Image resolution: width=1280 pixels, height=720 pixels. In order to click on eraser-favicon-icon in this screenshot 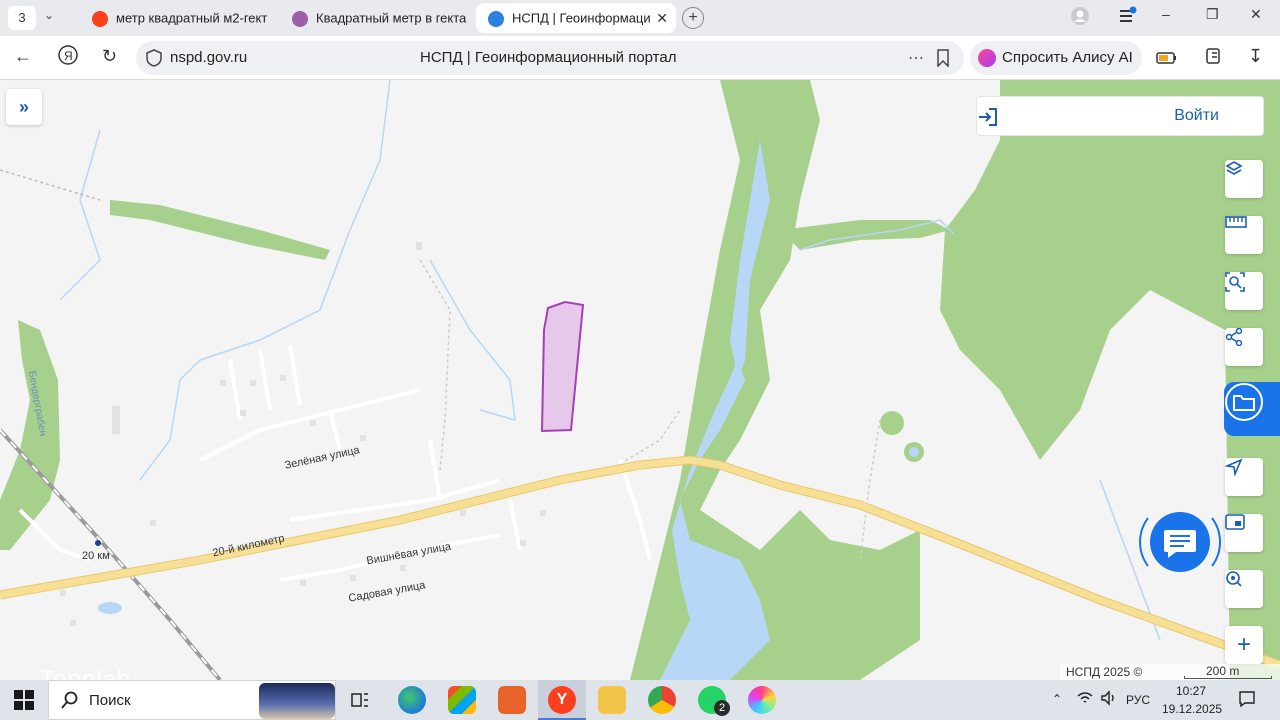, I will do `click(300, 18)`.